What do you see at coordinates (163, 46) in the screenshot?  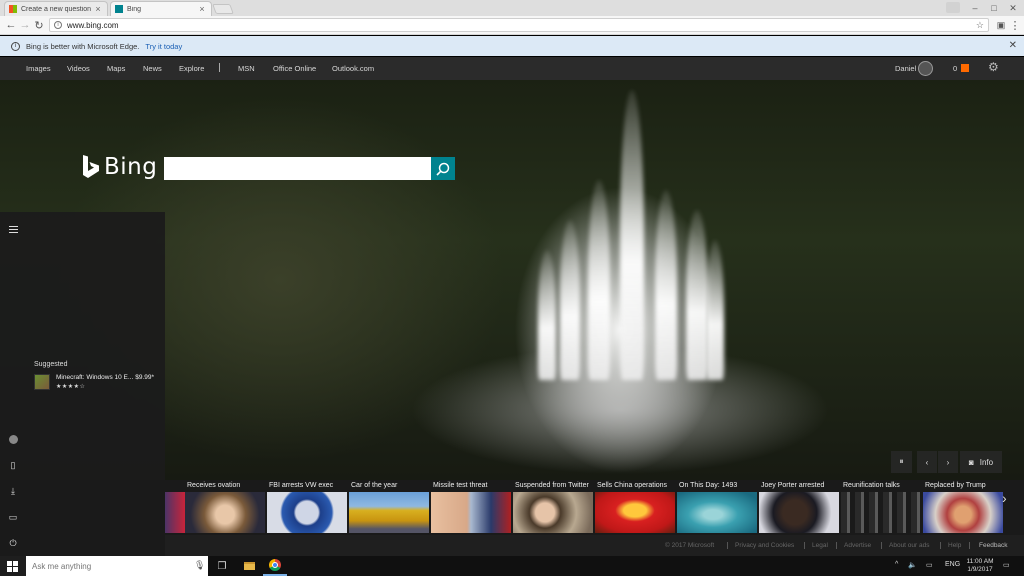 I see `try-it-today-link: Try it today` at bounding box center [163, 46].